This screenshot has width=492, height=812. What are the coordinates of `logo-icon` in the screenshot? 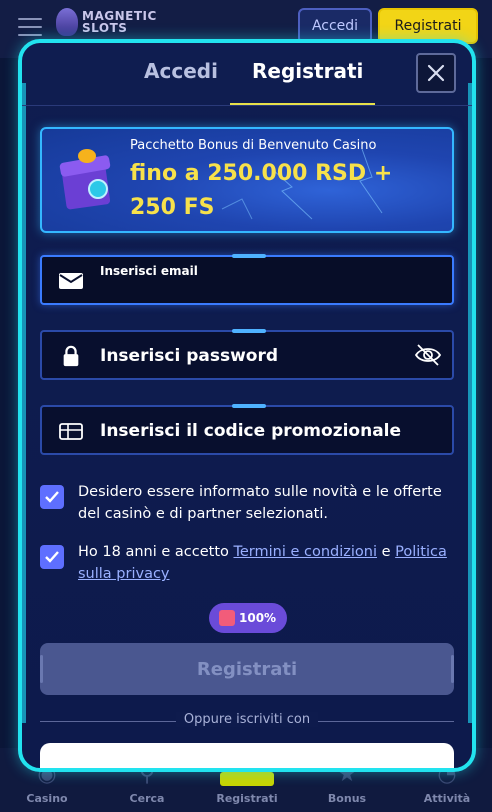 It's located at (67, 22).